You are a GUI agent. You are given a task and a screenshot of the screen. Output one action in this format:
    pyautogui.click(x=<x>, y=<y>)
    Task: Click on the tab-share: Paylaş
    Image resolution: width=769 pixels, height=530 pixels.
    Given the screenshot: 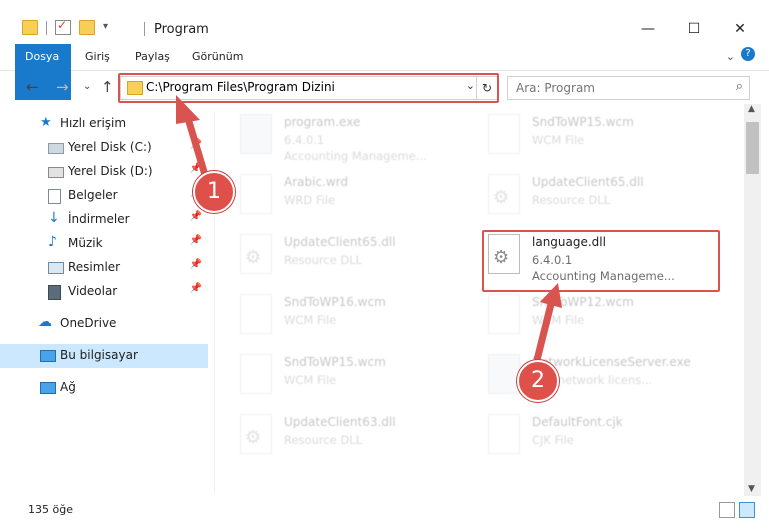 What is the action you would take?
    pyautogui.click(x=152, y=57)
    